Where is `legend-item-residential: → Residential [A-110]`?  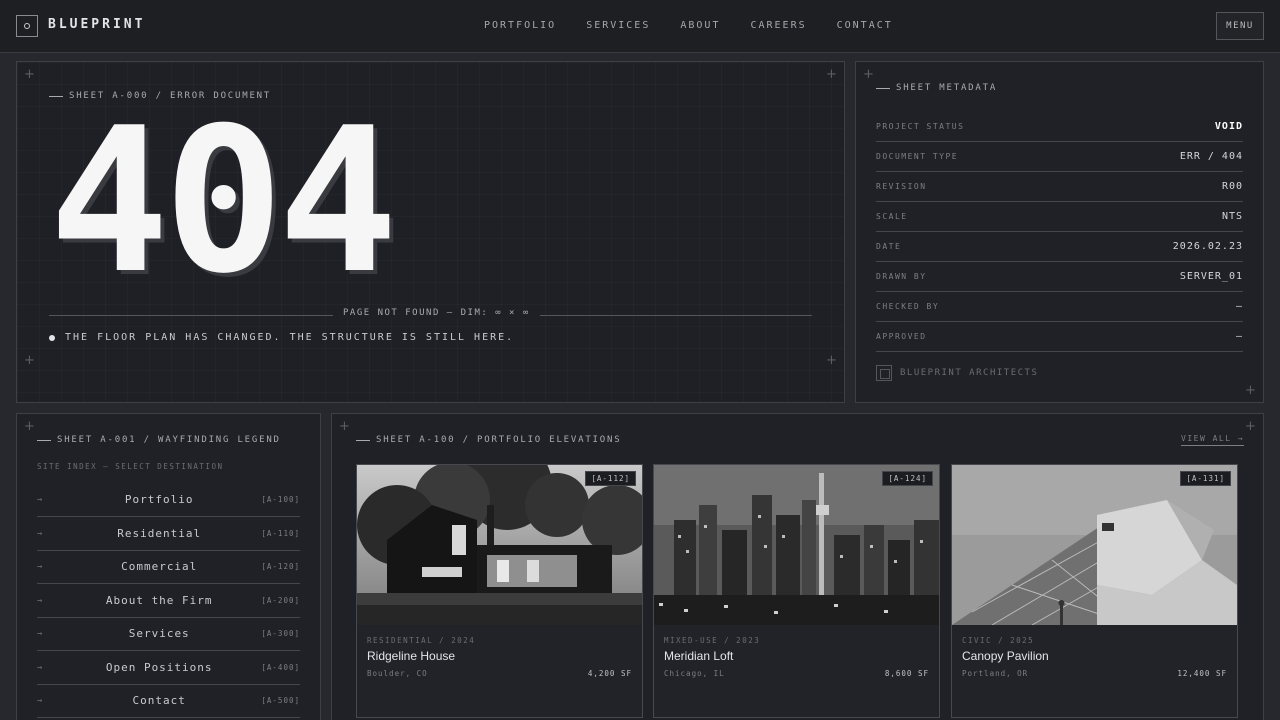
legend-item-residential: → Residential [A-110] is located at coordinates (168, 534).